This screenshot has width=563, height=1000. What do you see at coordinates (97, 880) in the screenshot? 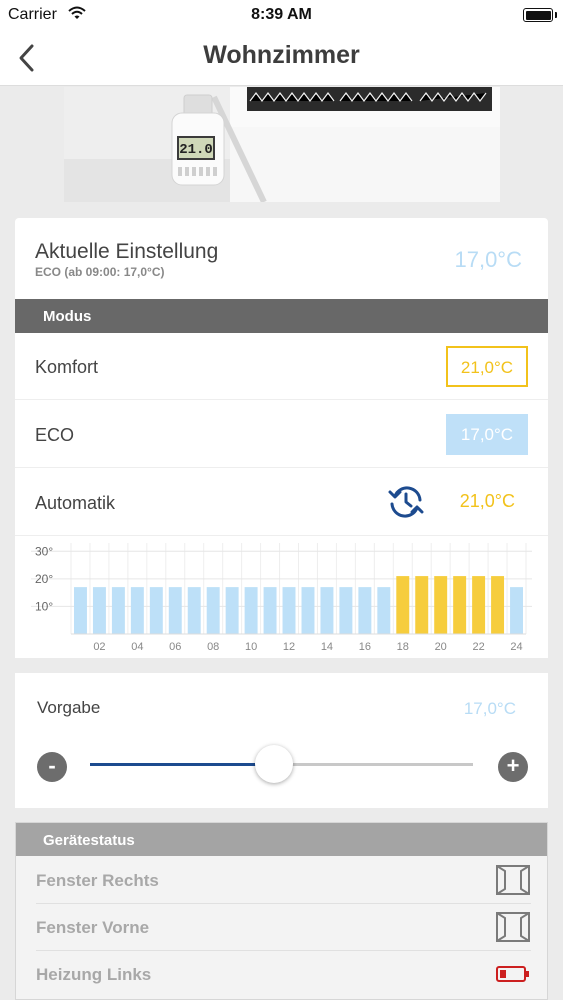
I see `device-status-label: Fenster Rechts` at bounding box center [97, 880].